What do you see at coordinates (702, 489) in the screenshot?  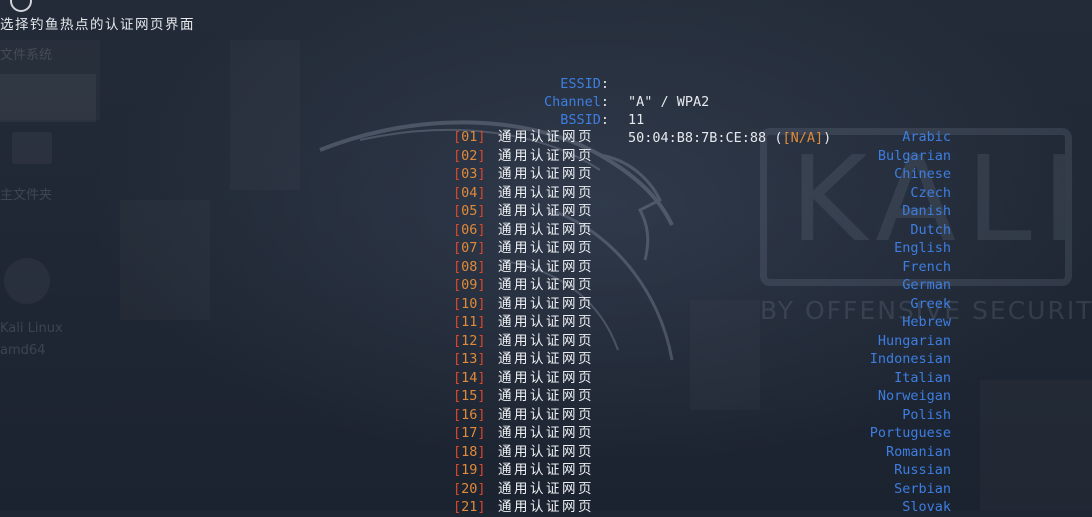 I see `menu-item: [20] 通用认证网页 Serbian` at bounding box center [702, 489].